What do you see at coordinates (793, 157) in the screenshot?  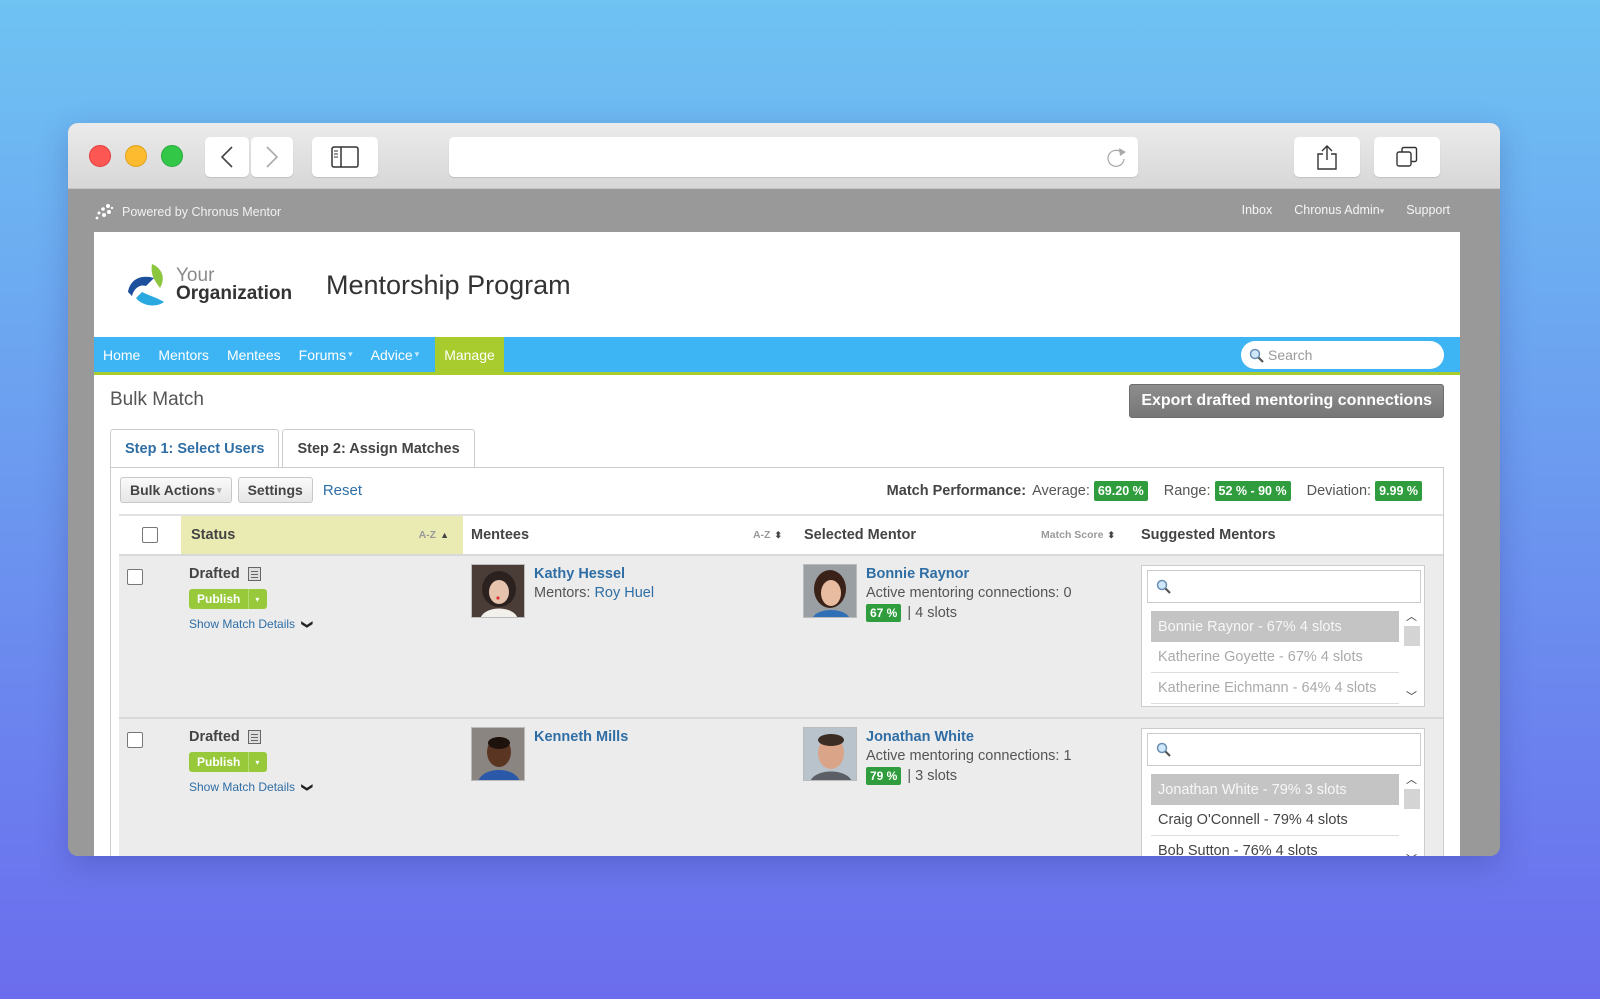 I see `address-bar` at bounding box center [793, 157].